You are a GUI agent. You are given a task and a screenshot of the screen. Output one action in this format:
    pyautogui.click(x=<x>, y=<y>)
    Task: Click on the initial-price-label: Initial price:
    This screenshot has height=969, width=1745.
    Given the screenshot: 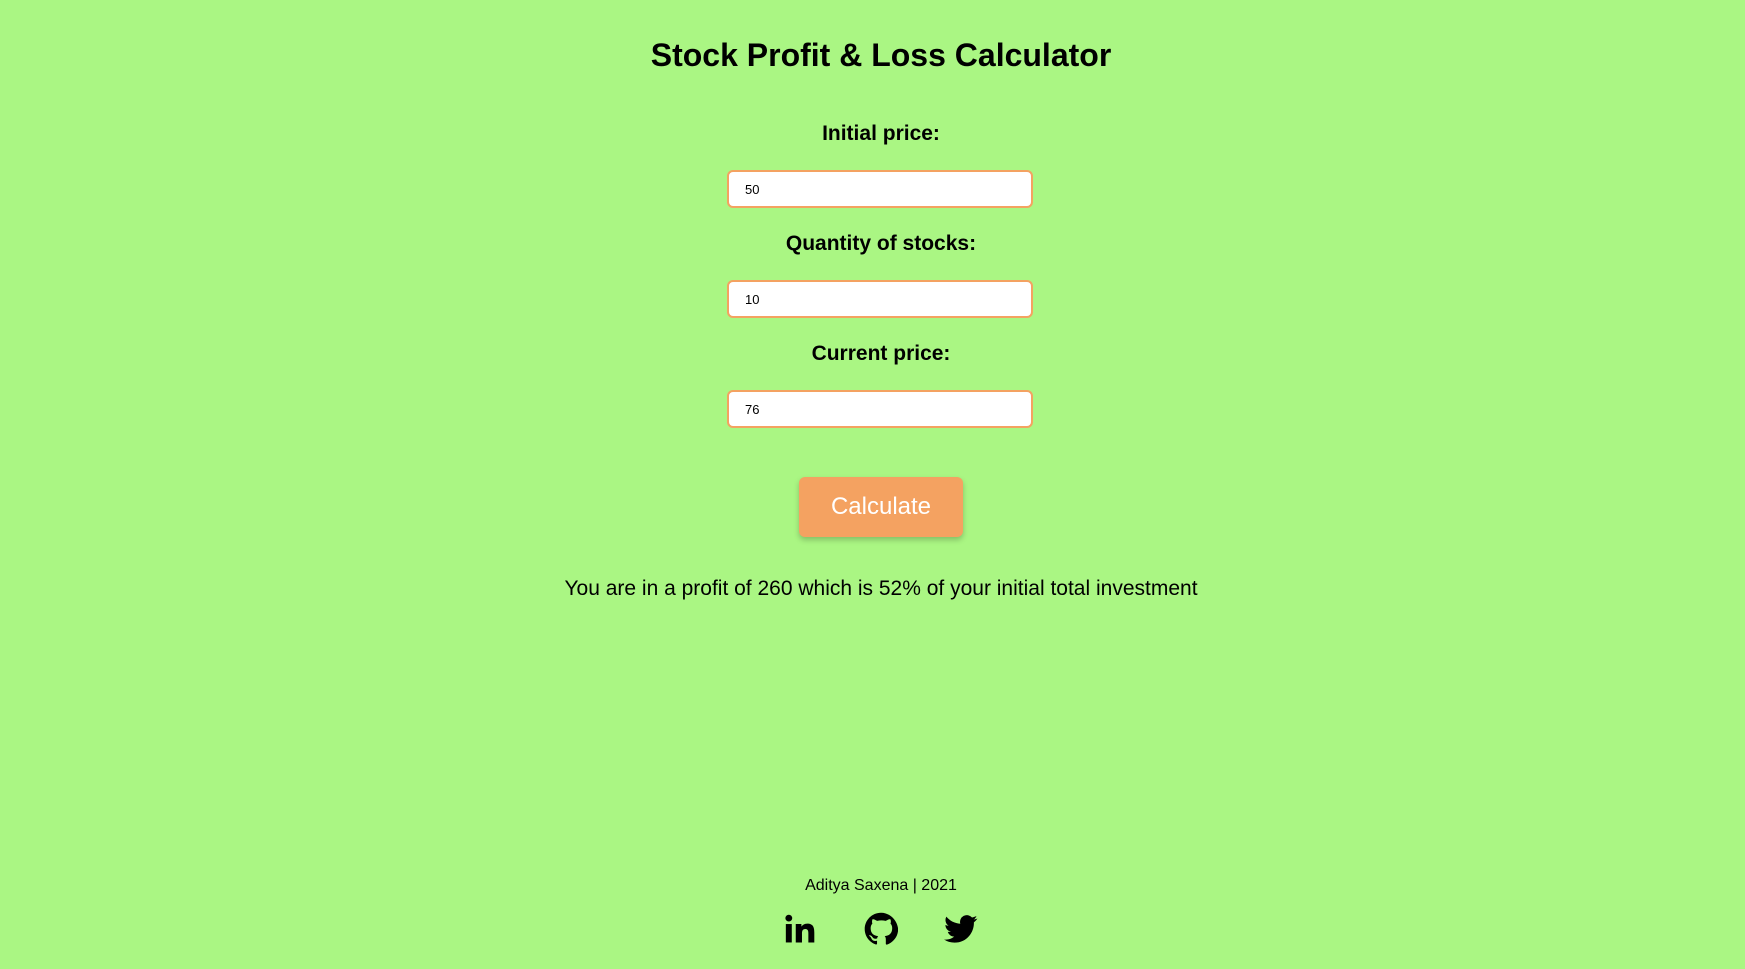 What is the action you would take?
    pyautogui.click(x=881, y=133)
    